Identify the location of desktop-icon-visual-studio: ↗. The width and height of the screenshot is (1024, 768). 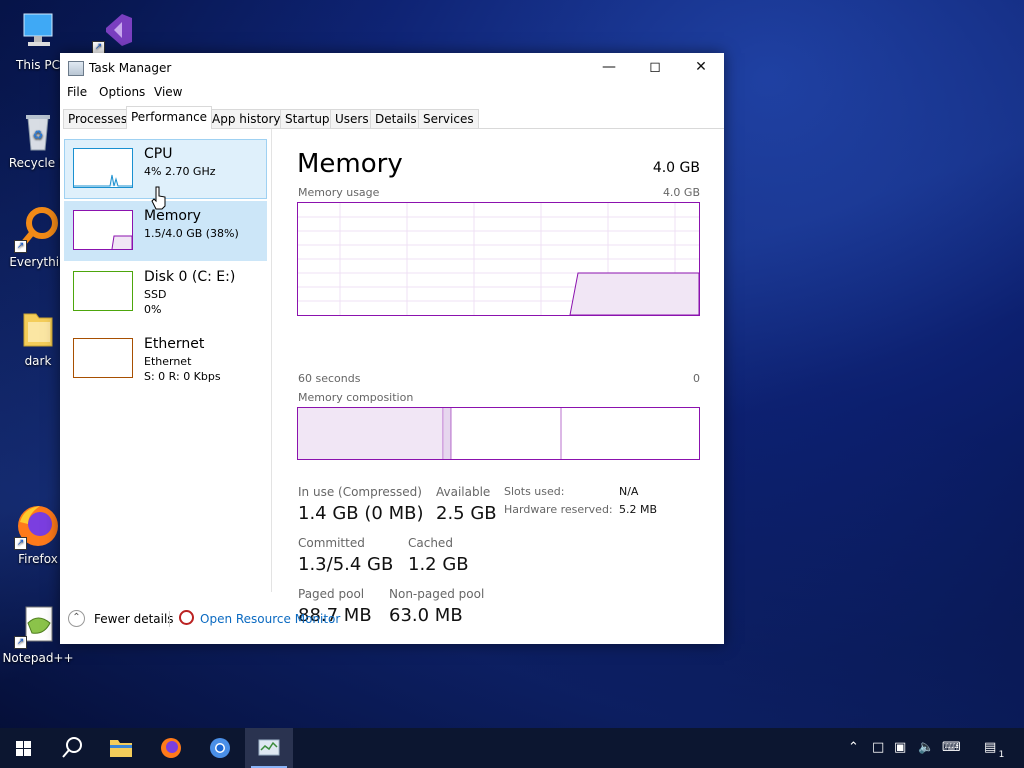
(116, 31).